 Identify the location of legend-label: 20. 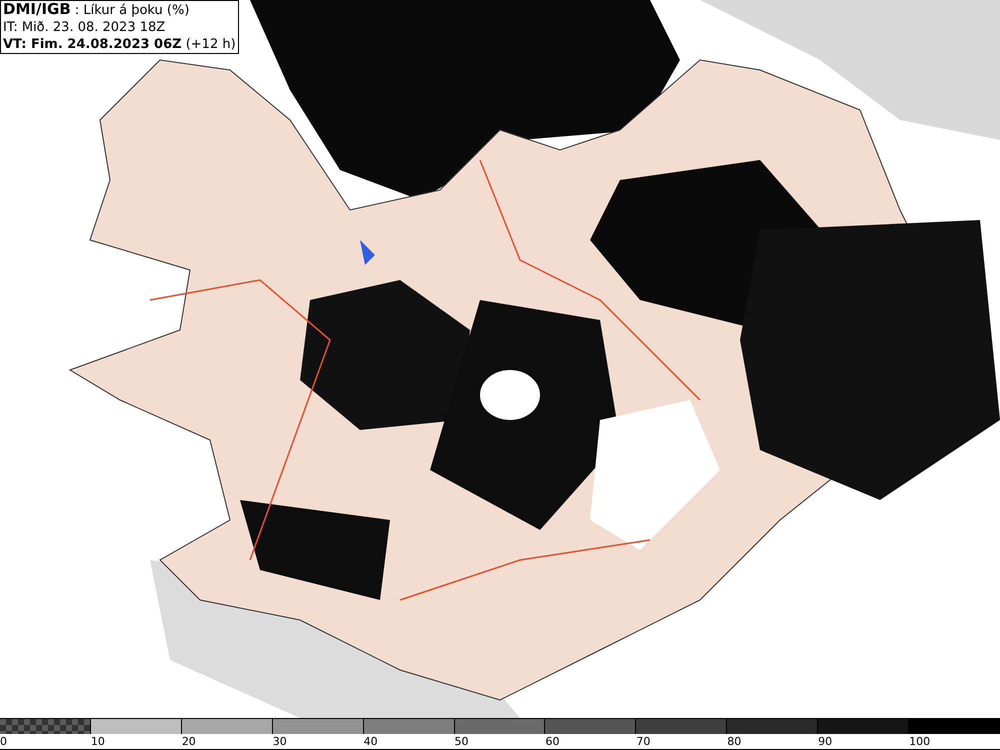
(189, 741).